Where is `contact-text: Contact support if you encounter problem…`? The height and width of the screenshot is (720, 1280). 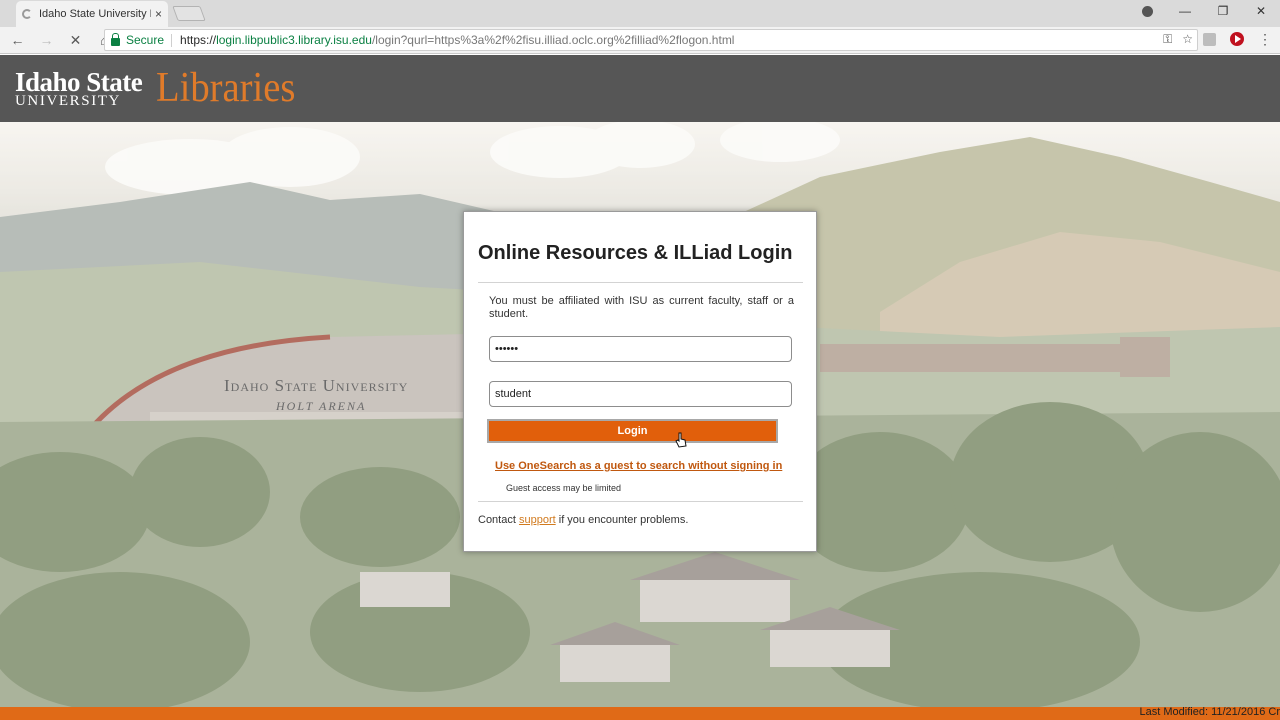
contact-text: Contact support if you encounter problem… is located at coordinates (583, 520).